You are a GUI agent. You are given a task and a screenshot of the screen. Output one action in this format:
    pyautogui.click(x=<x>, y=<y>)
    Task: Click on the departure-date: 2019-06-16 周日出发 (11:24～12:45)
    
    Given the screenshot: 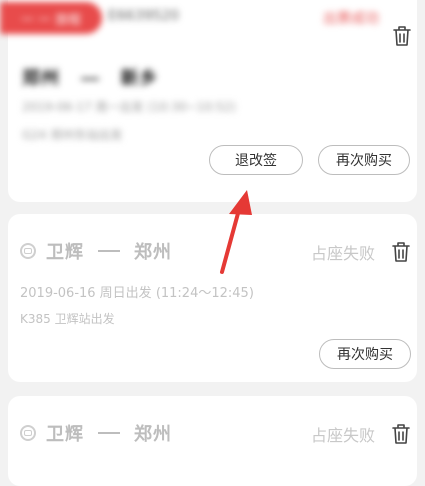 What is the action you would take?
    pyautogui.click(x=137, y=293)
    